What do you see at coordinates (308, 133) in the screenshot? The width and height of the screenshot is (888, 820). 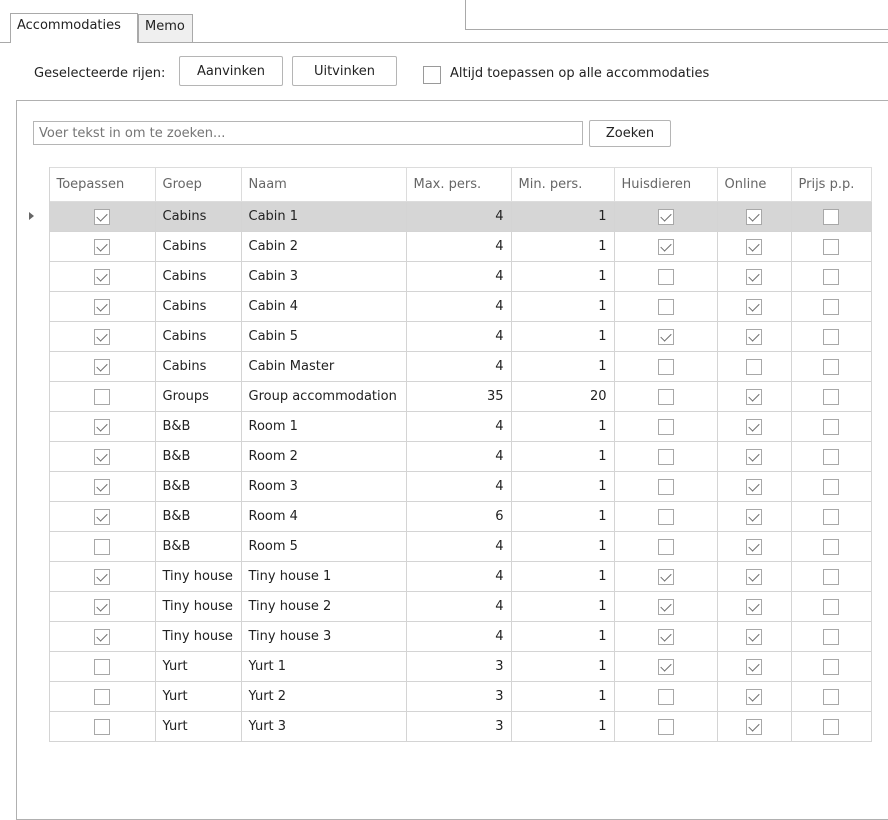 I see `search-input` at bounding box center [308, 133].